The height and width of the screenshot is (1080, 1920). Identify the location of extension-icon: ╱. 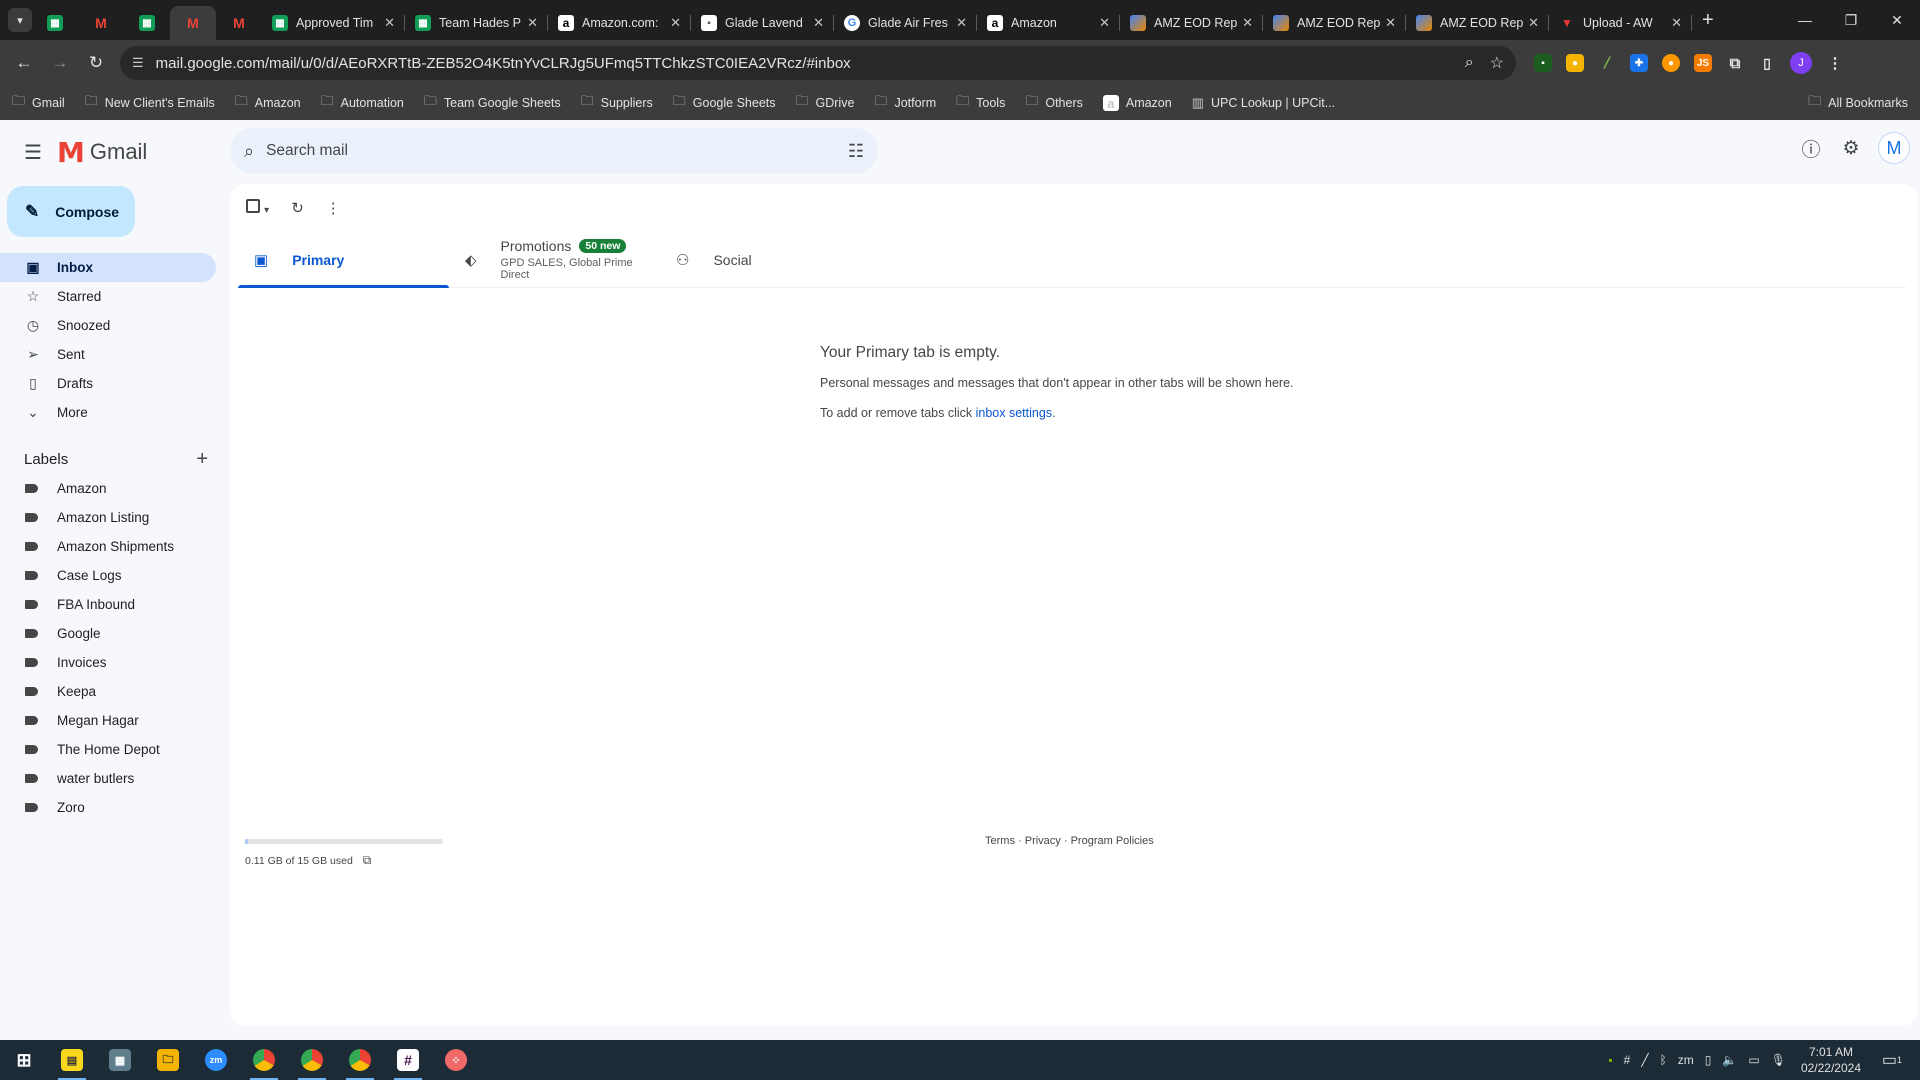
(1607, 63).